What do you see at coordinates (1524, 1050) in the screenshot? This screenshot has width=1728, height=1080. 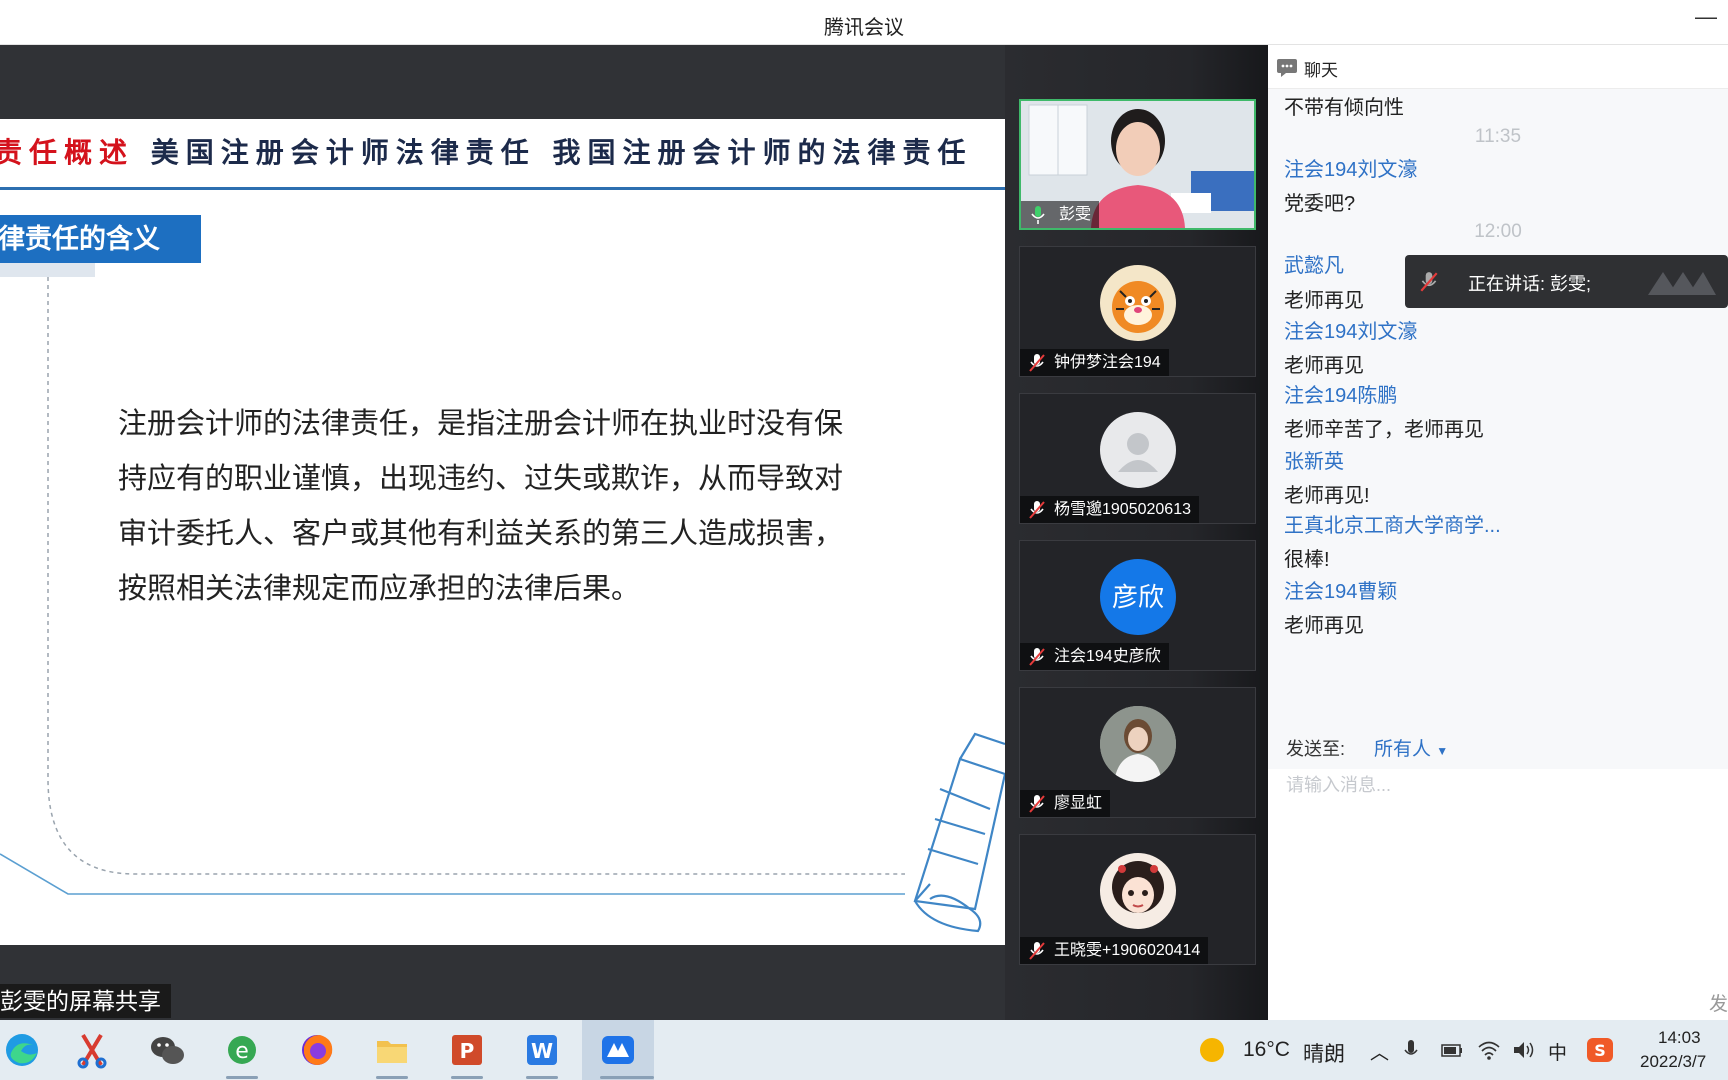 I see `volume-icon` at bounding box center [1524, 1050].